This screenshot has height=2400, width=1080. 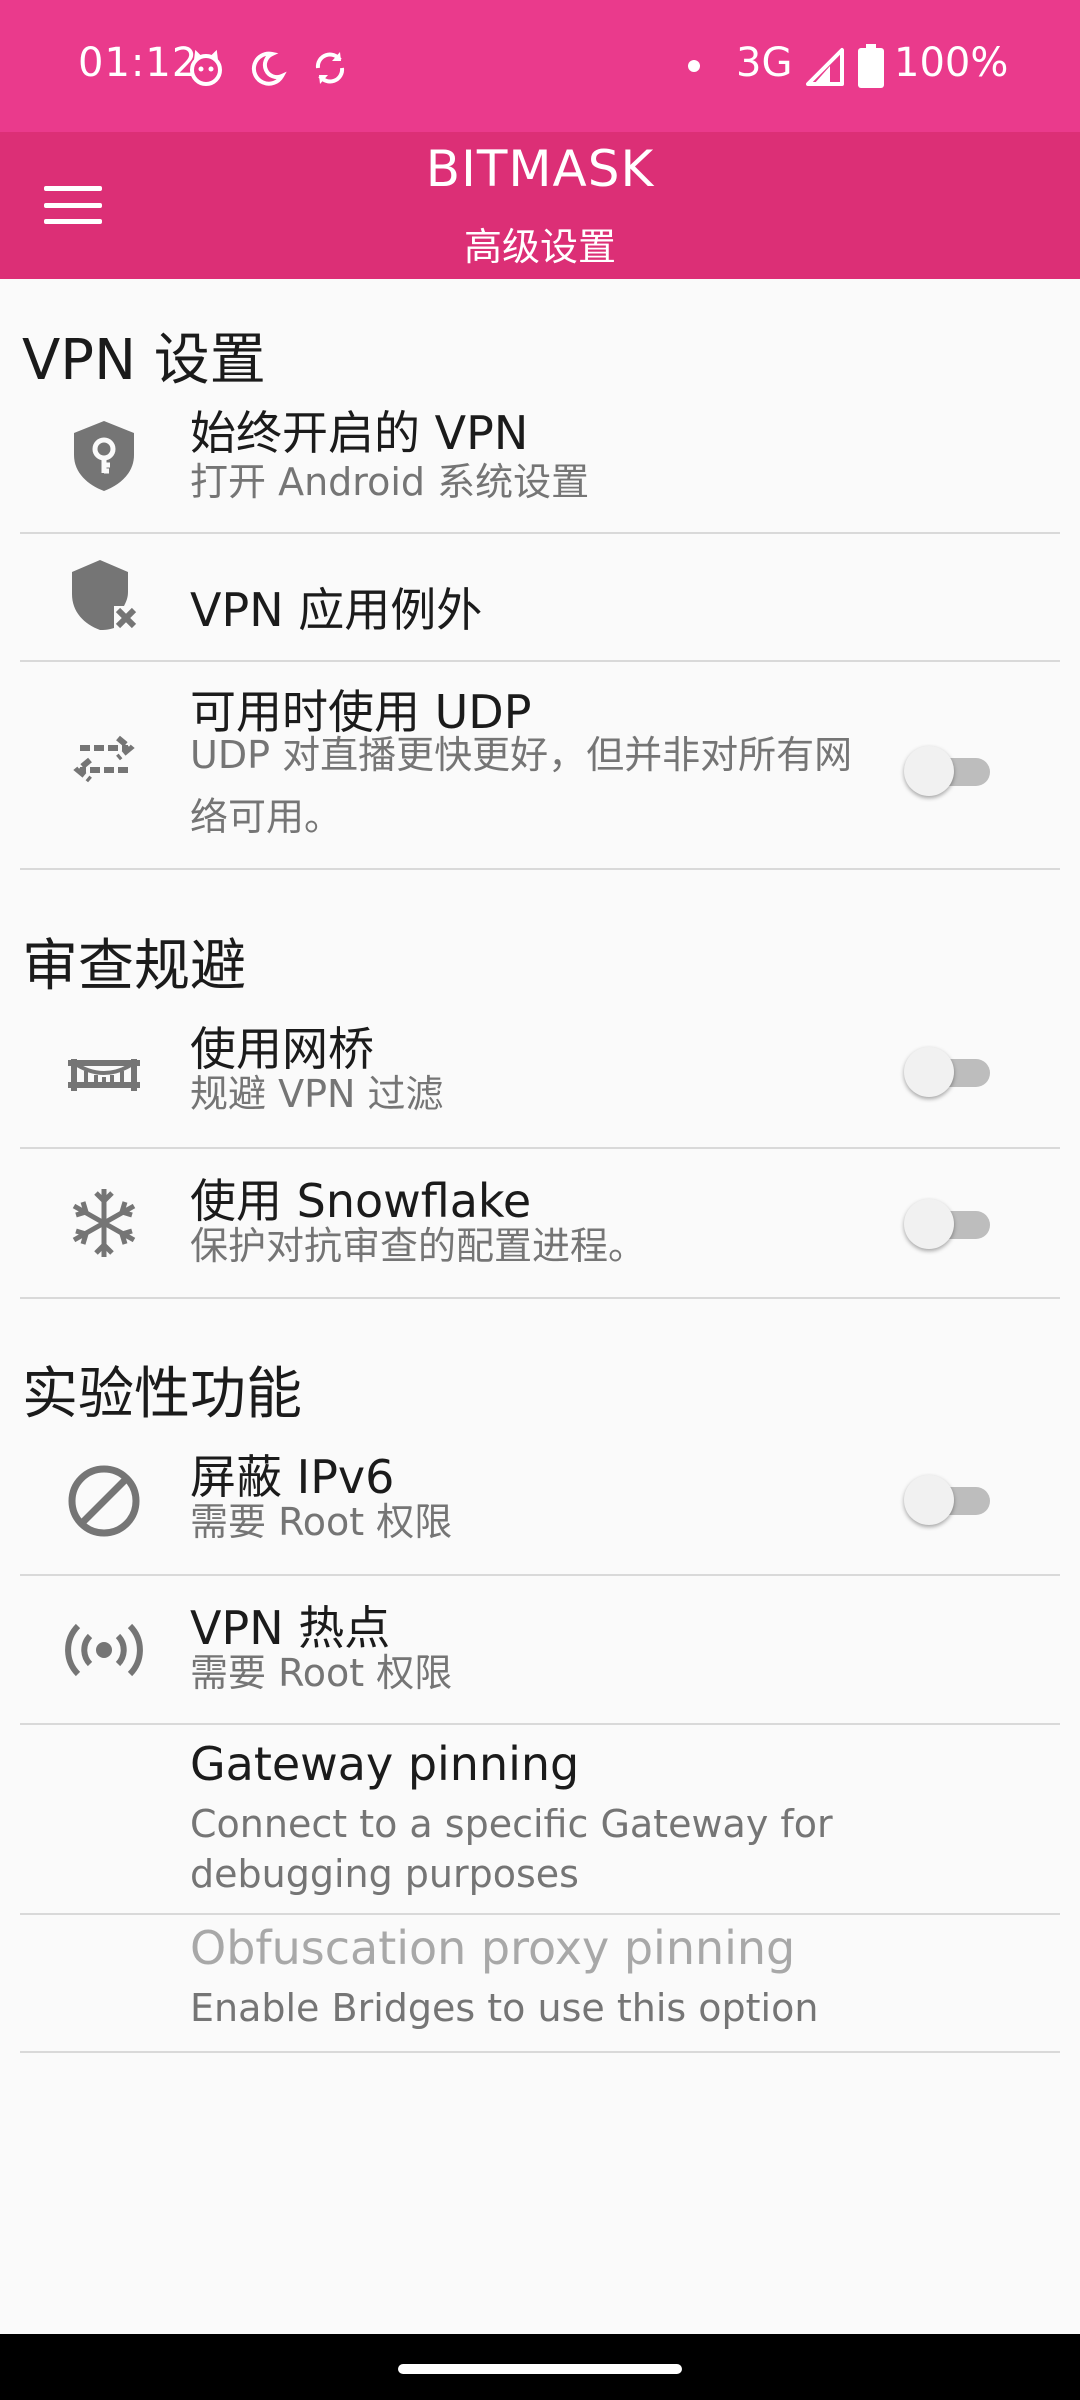 I want to click on setting-vpn-hotspot: VPN 热点 需要 Root 权限, so click(x=540, y=1650).